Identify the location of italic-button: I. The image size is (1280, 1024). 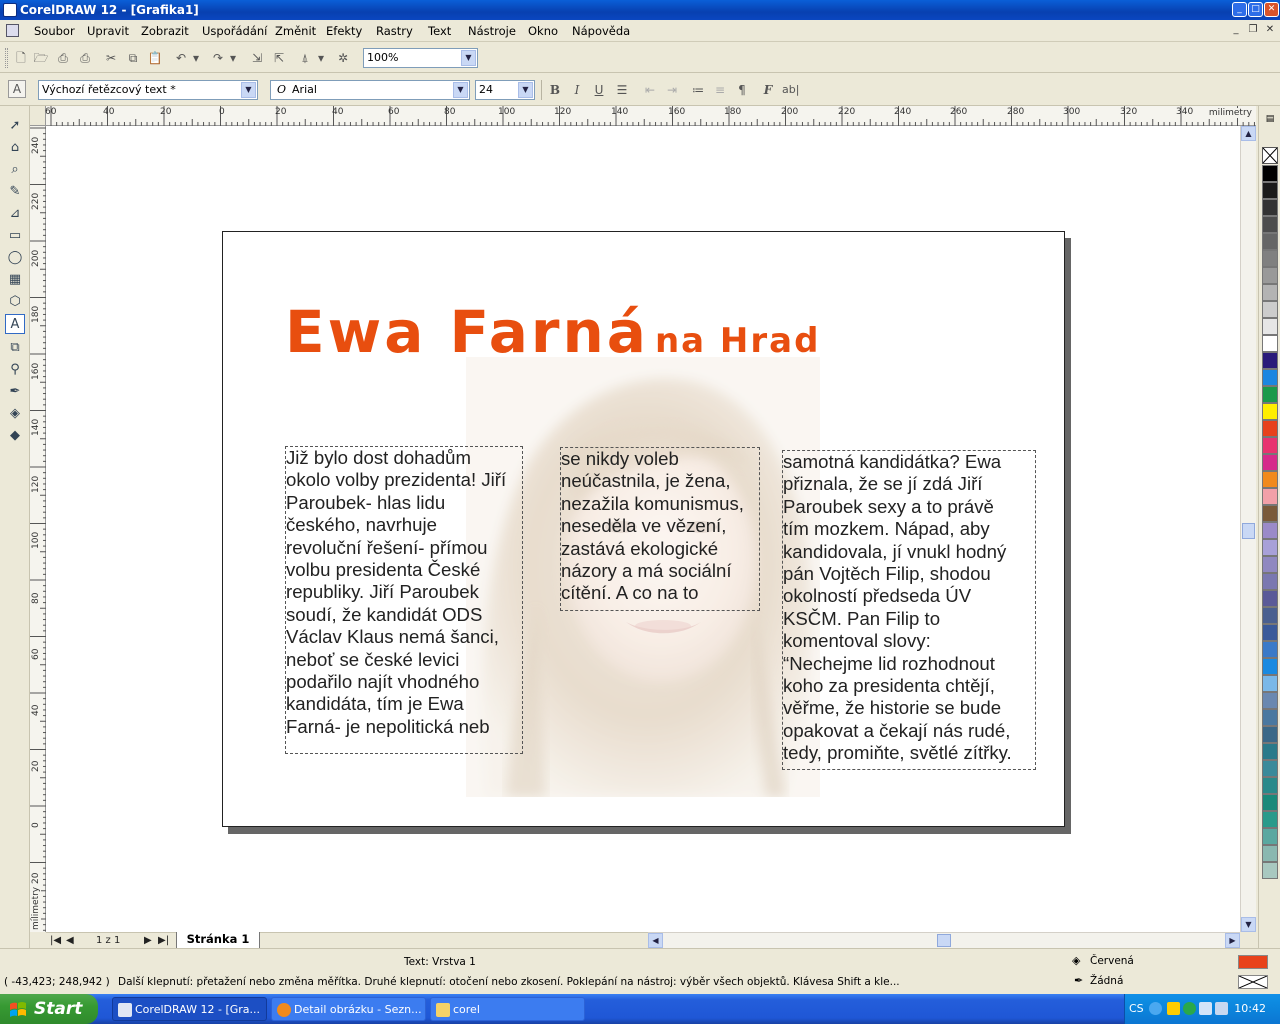
(577, 90).